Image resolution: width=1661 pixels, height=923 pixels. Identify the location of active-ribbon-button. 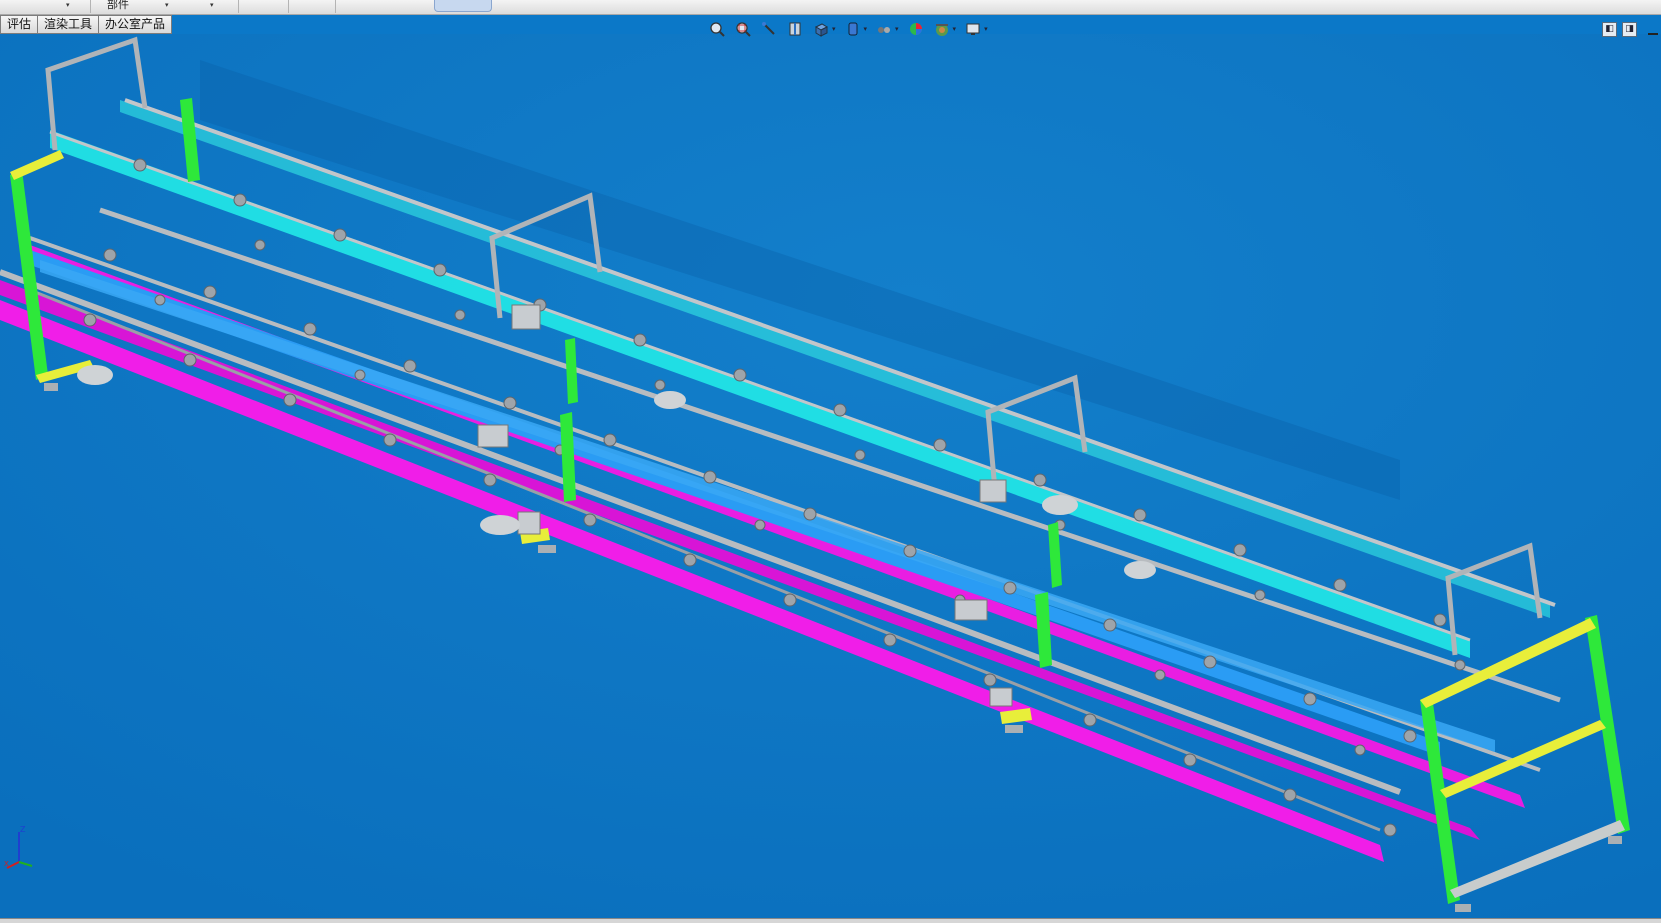
(463, 6).